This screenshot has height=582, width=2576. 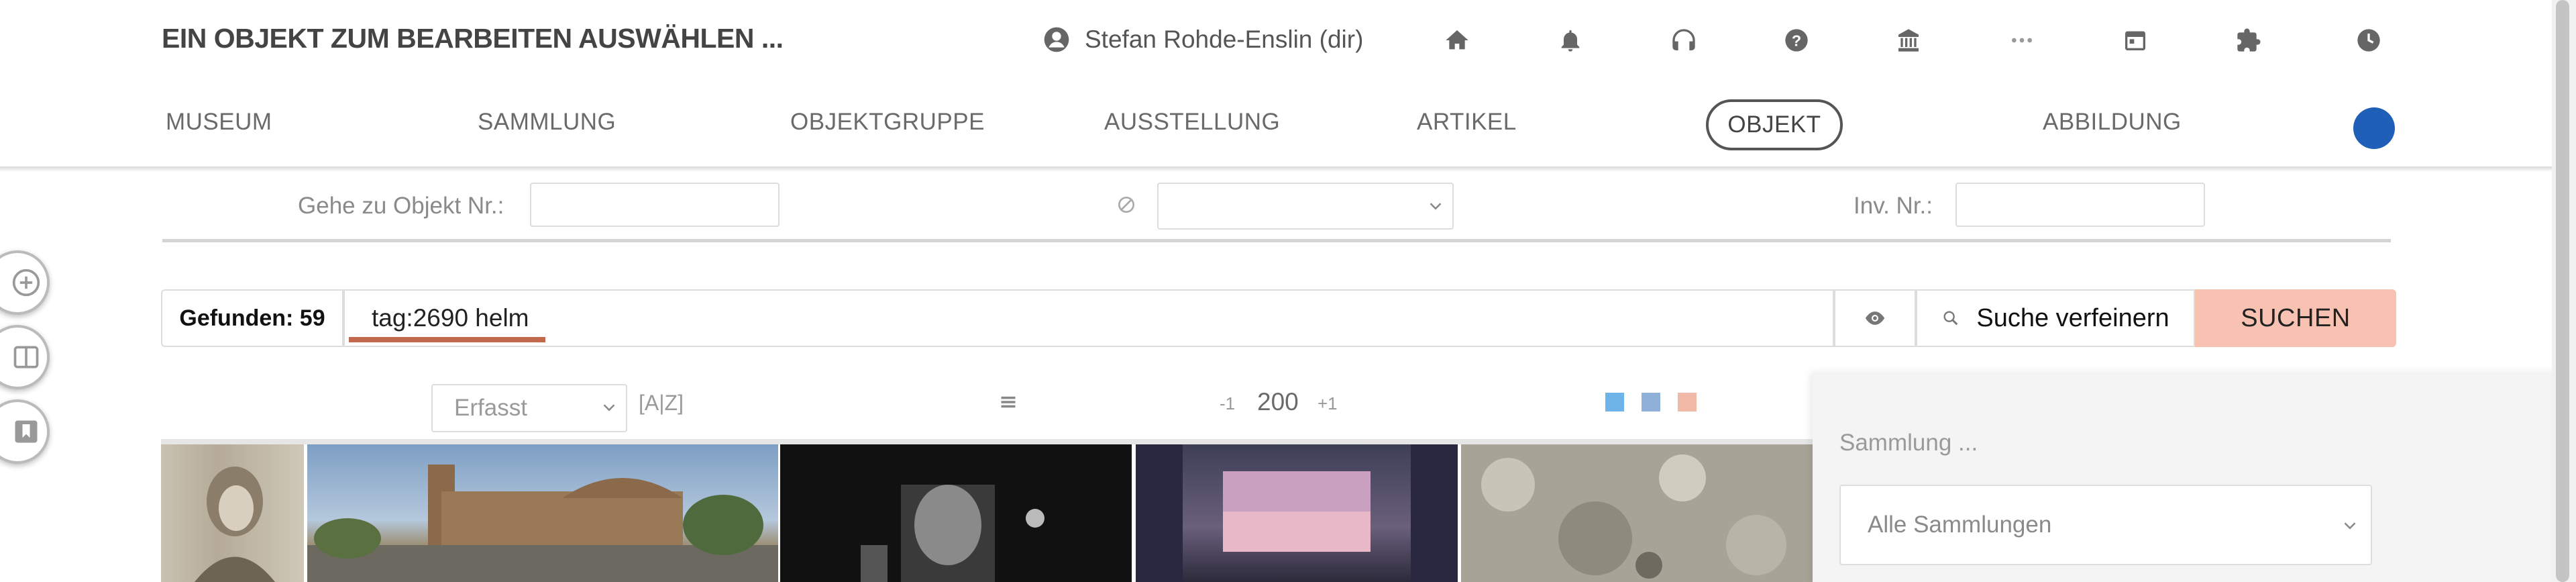 What do you see at coordinates (1467, 122) in the screenshot?
I see `tab-artikel: ARTIKEL` at bounding box center [1467, 122].